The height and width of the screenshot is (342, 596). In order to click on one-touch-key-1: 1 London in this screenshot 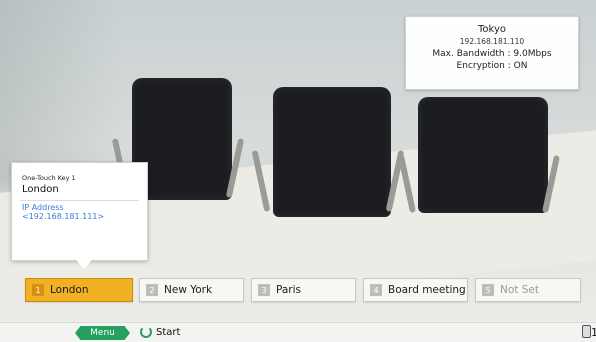, I will do `click(79, 290)`.